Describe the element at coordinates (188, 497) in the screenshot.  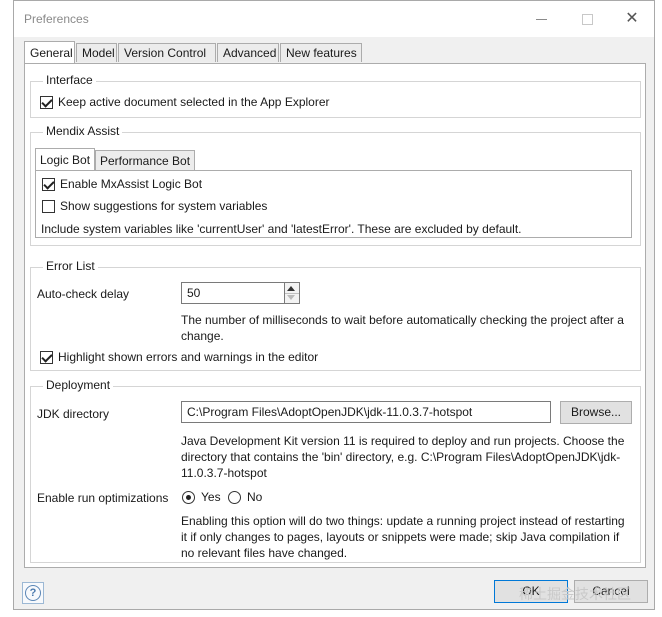
I see `run-optimizations-yes-radio` at that location.